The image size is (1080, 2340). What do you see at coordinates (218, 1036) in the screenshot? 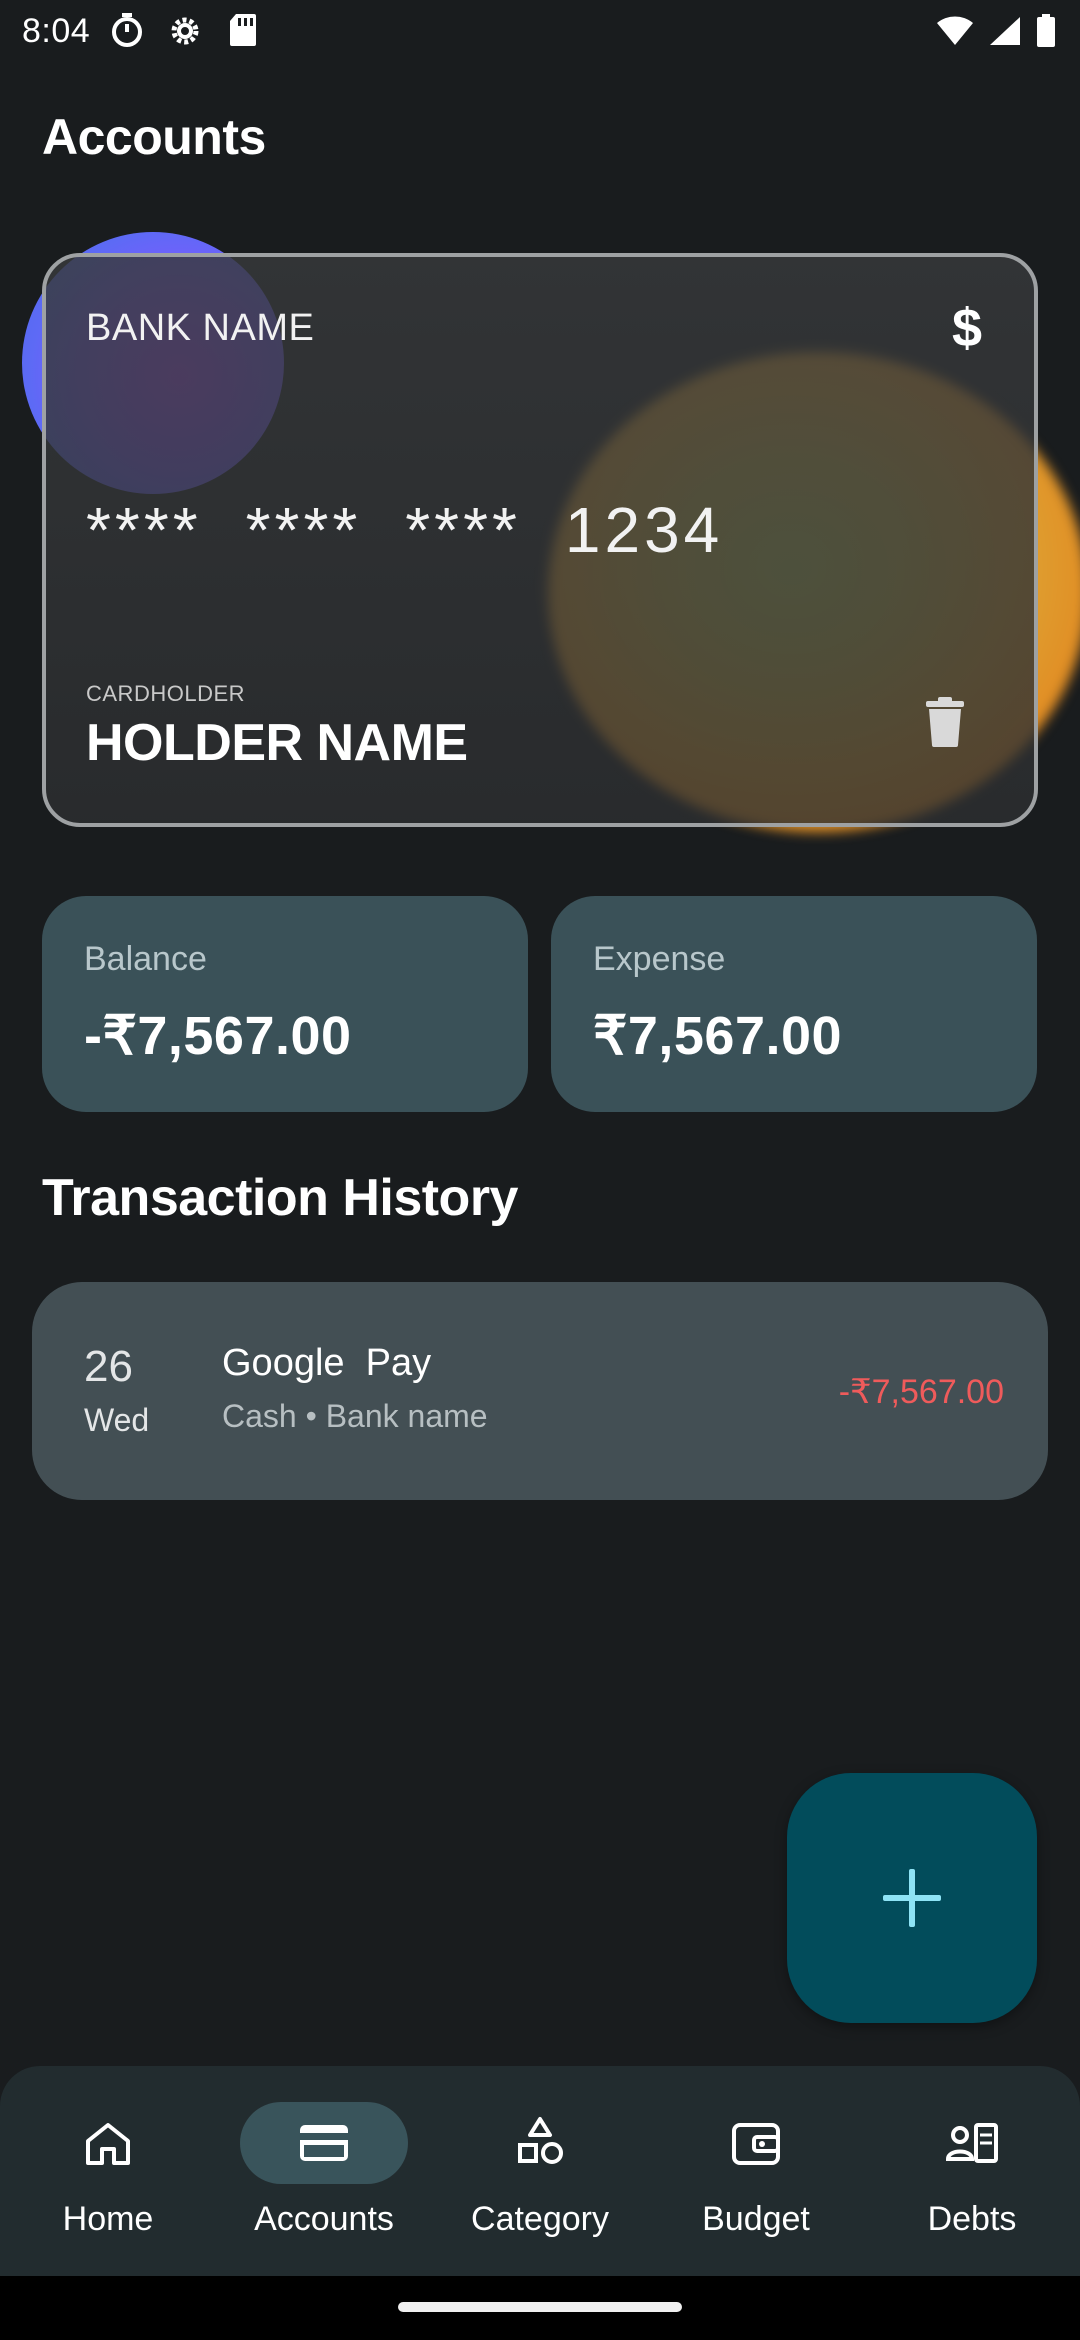
I see `balance-value: -₹7,567.00` at bounding box center [218, 1036].